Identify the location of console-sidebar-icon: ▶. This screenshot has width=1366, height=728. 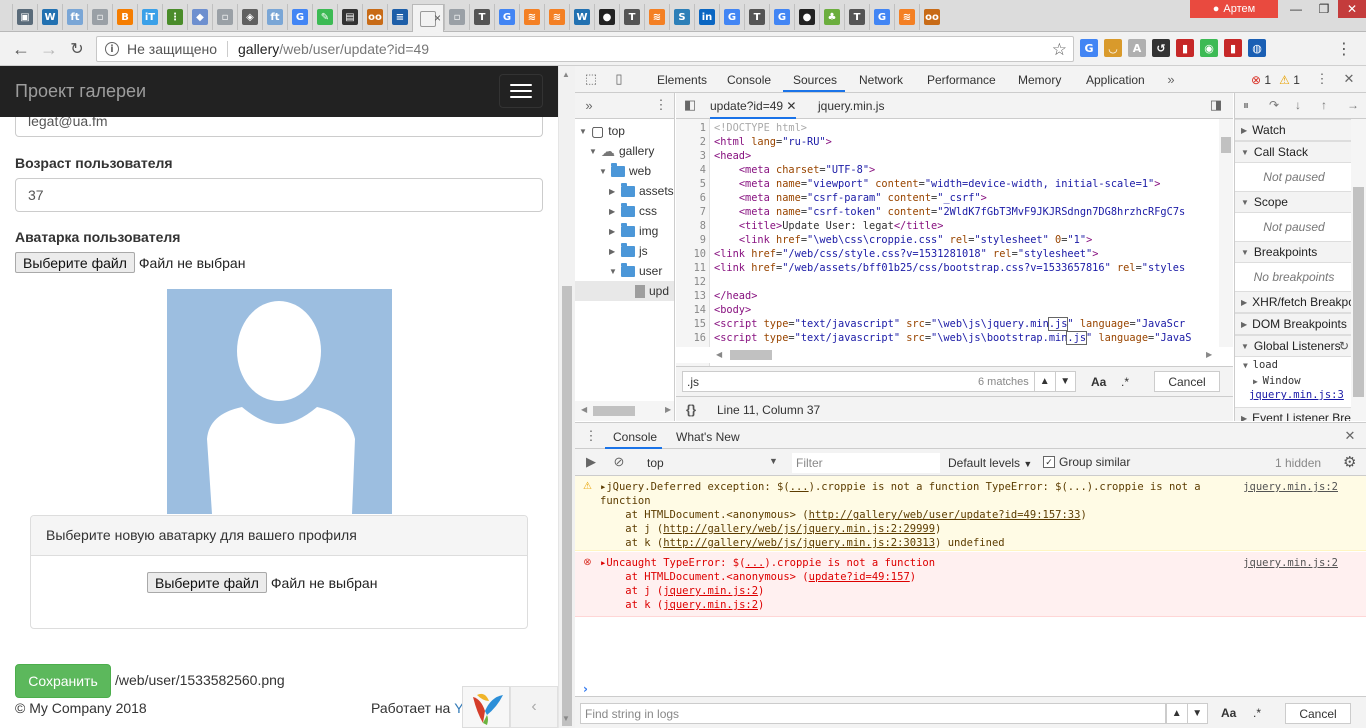
(591, 462).